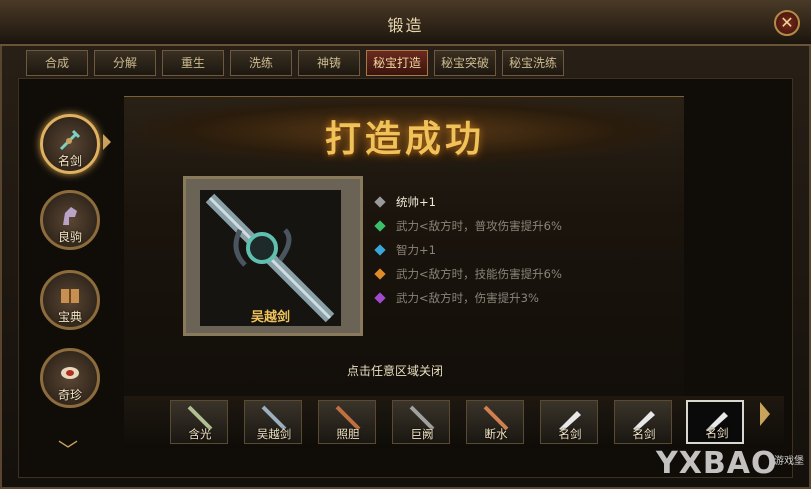 Image resolution: width=811 pixels, height=489 pixels. I want to click on horse-icon, so click(70, 216).